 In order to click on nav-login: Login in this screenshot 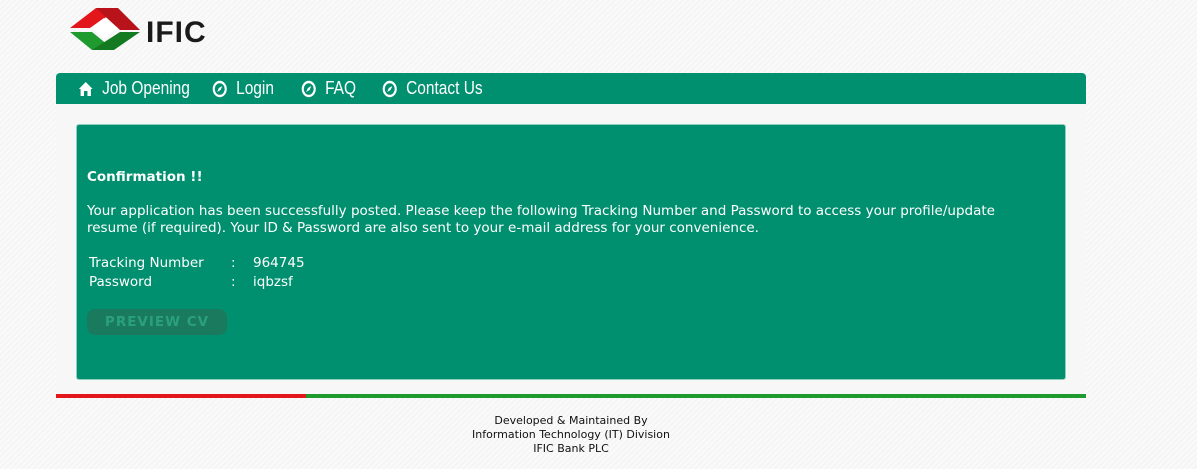, I will do `click(243, 88)`.